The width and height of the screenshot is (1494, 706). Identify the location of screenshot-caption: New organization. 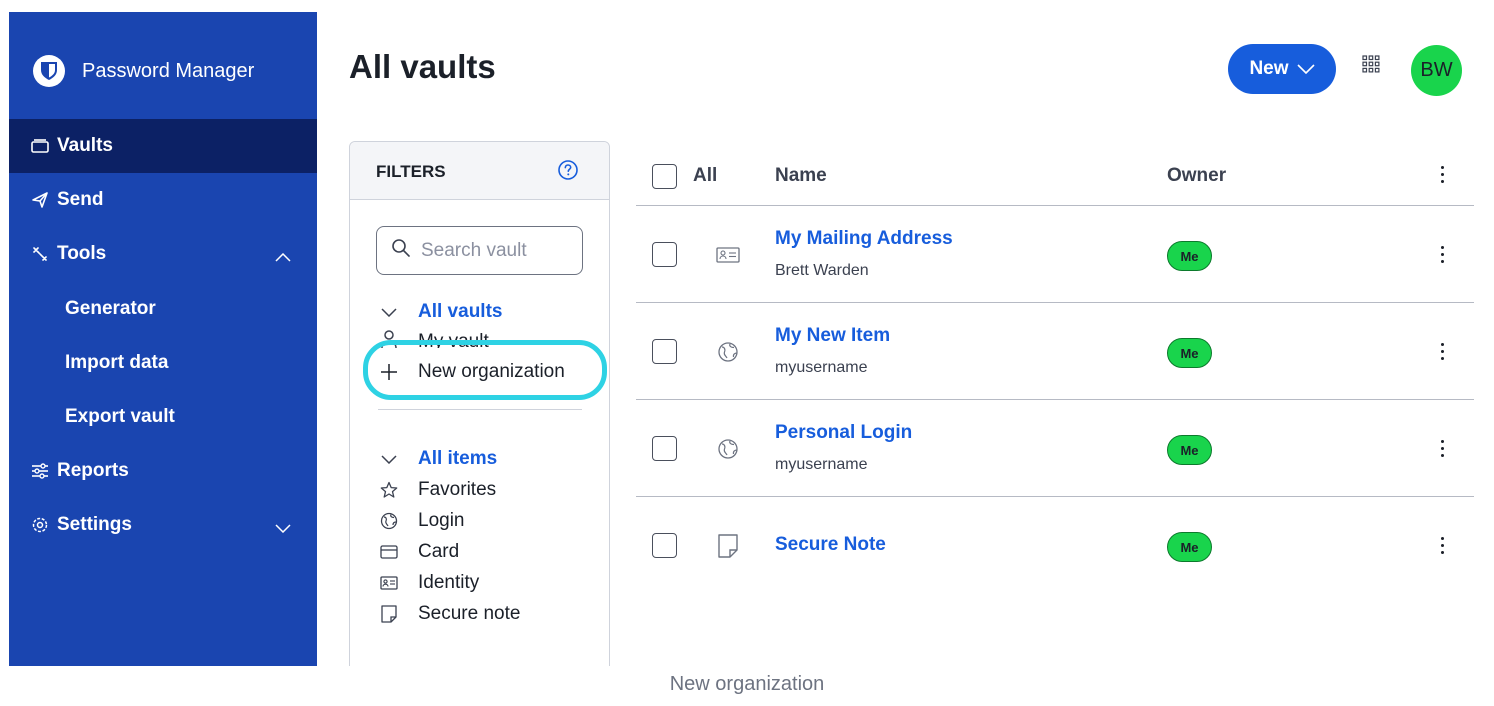
(747, 684).